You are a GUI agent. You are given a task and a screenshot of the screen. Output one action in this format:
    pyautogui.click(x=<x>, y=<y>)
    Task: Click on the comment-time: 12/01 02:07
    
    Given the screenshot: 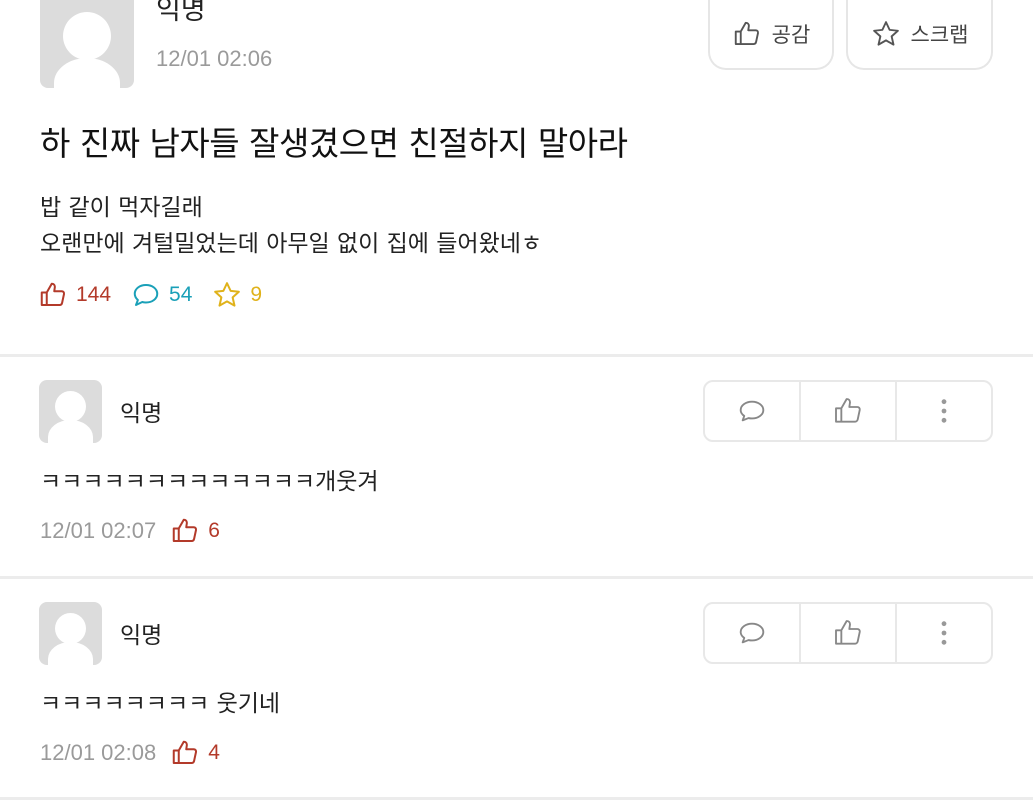 What is the action you would take?
    pyautogui.click(x=98, y=530)
    